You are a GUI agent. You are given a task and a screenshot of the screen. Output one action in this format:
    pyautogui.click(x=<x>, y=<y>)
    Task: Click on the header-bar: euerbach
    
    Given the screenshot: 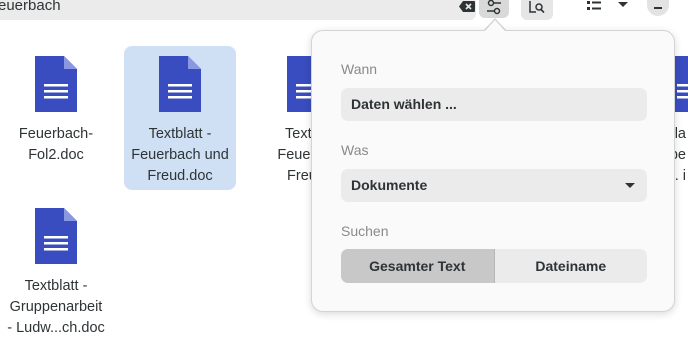 What is the action you would take?
    pyautogui.click(x=344, y=11)
    